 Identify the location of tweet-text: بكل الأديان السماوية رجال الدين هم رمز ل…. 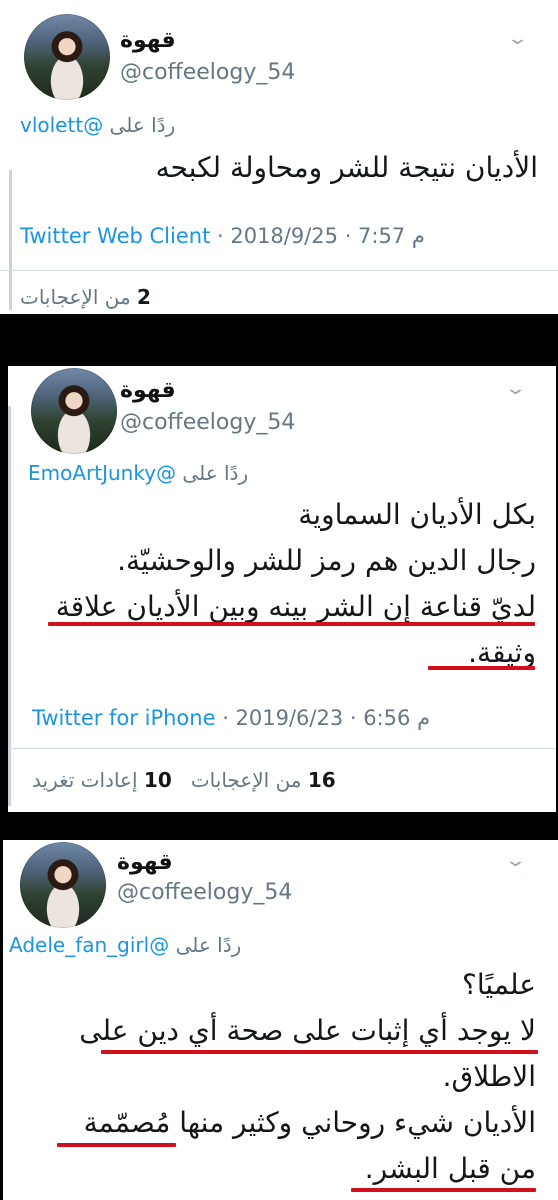
(296, 584).